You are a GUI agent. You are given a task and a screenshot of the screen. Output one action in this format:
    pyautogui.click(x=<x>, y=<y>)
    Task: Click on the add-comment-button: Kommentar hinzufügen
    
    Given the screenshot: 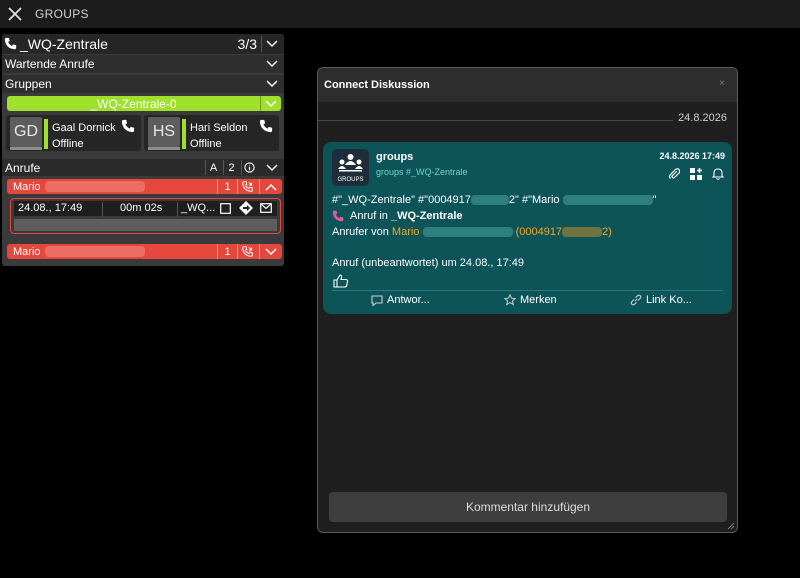 What is the action you would take?
    pyautogui.click(x=528, y=507)
    